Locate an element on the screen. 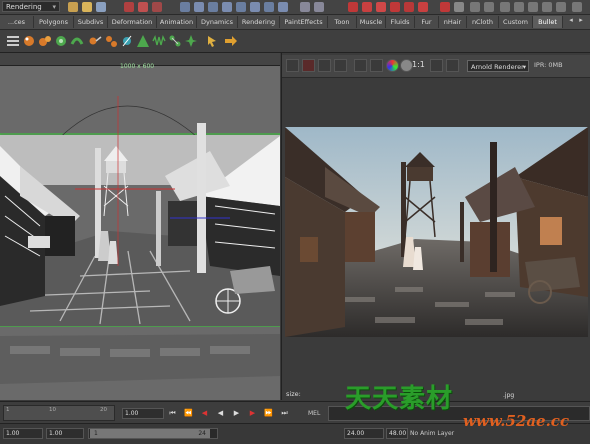  display-settings-button is located at coordinates (436, 65).